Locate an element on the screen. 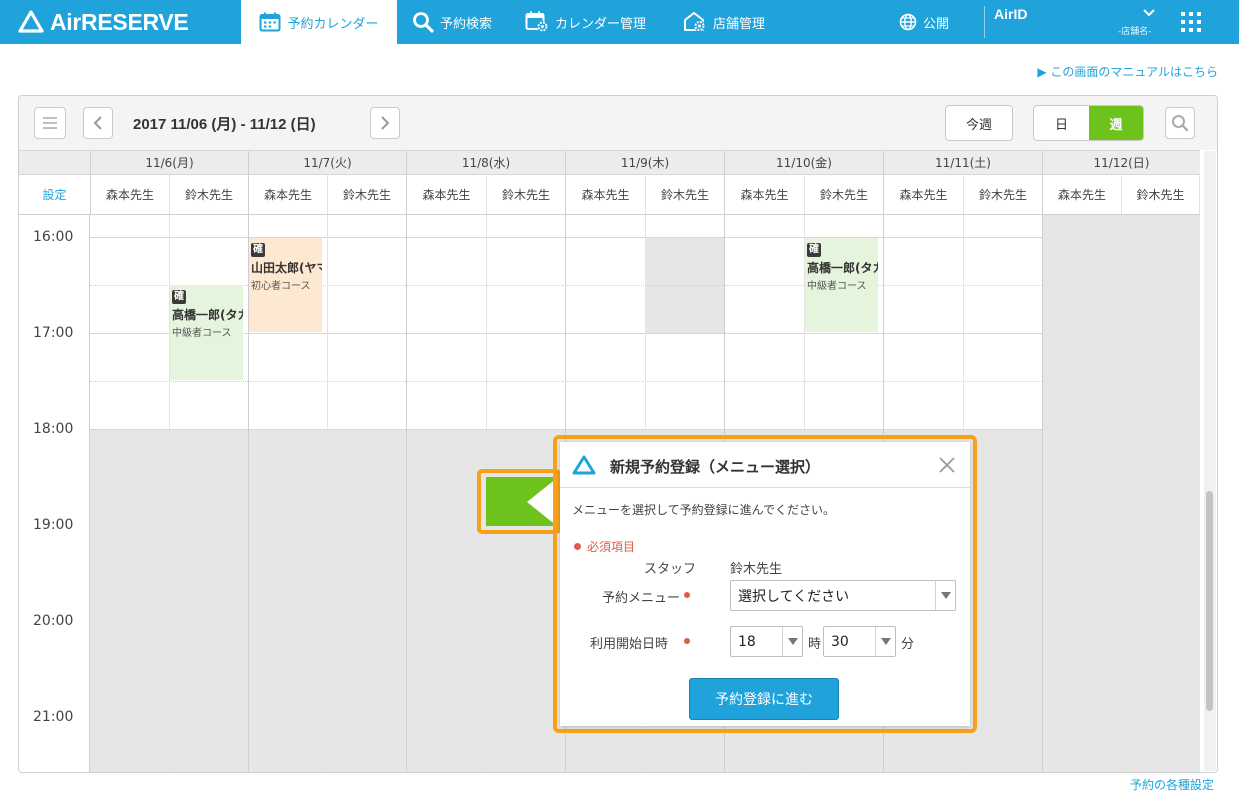 This screenshot has height=793, width=1239. chevron-down-icon is located at coordinates (1149, 13).